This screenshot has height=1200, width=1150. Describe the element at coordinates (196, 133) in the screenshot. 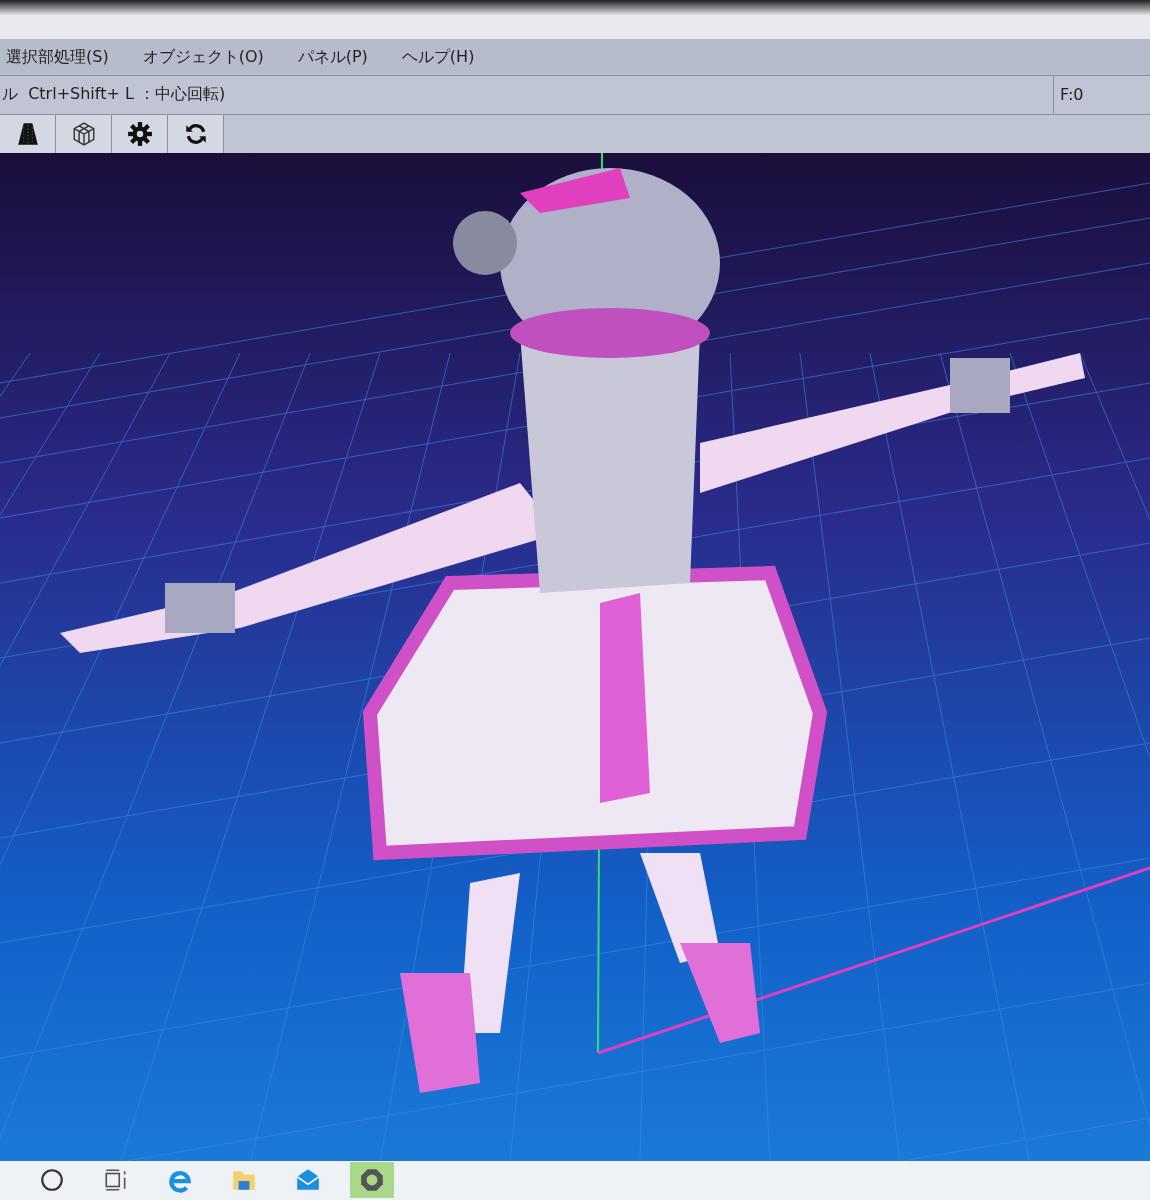

I see `refresh-button` at that location.